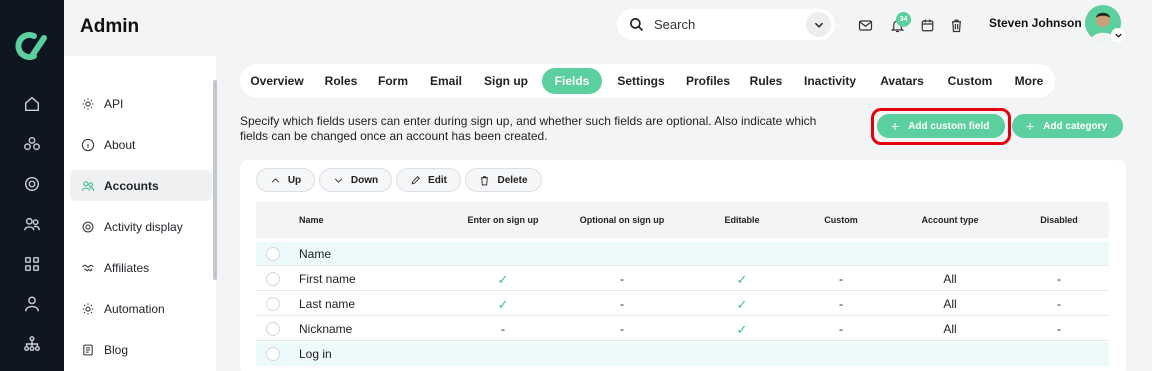  I want to click on tab-more: More, so click(1029, 81).